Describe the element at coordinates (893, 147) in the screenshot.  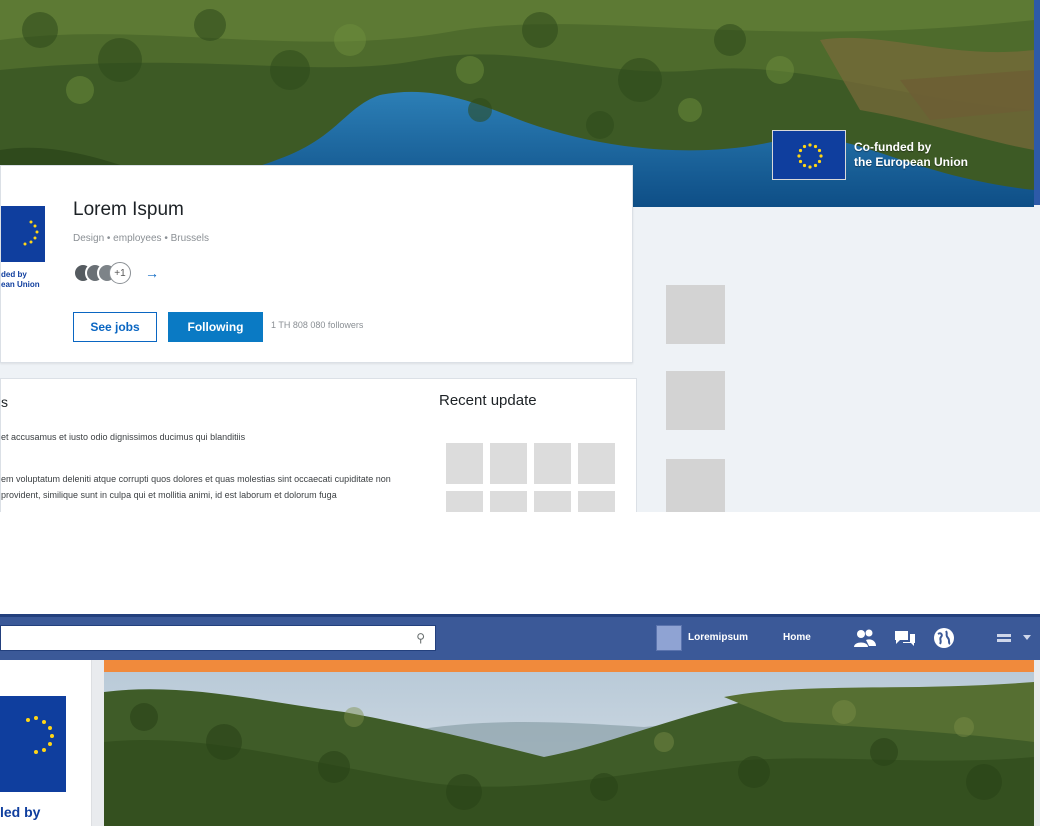
I see `eu-line-1: Co-funded by` at that location.